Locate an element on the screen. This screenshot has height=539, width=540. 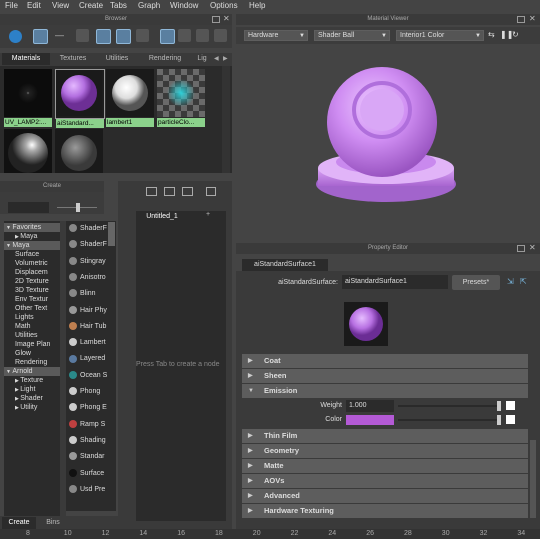
category-item: Volumetric is located at coordinates (32, 263).